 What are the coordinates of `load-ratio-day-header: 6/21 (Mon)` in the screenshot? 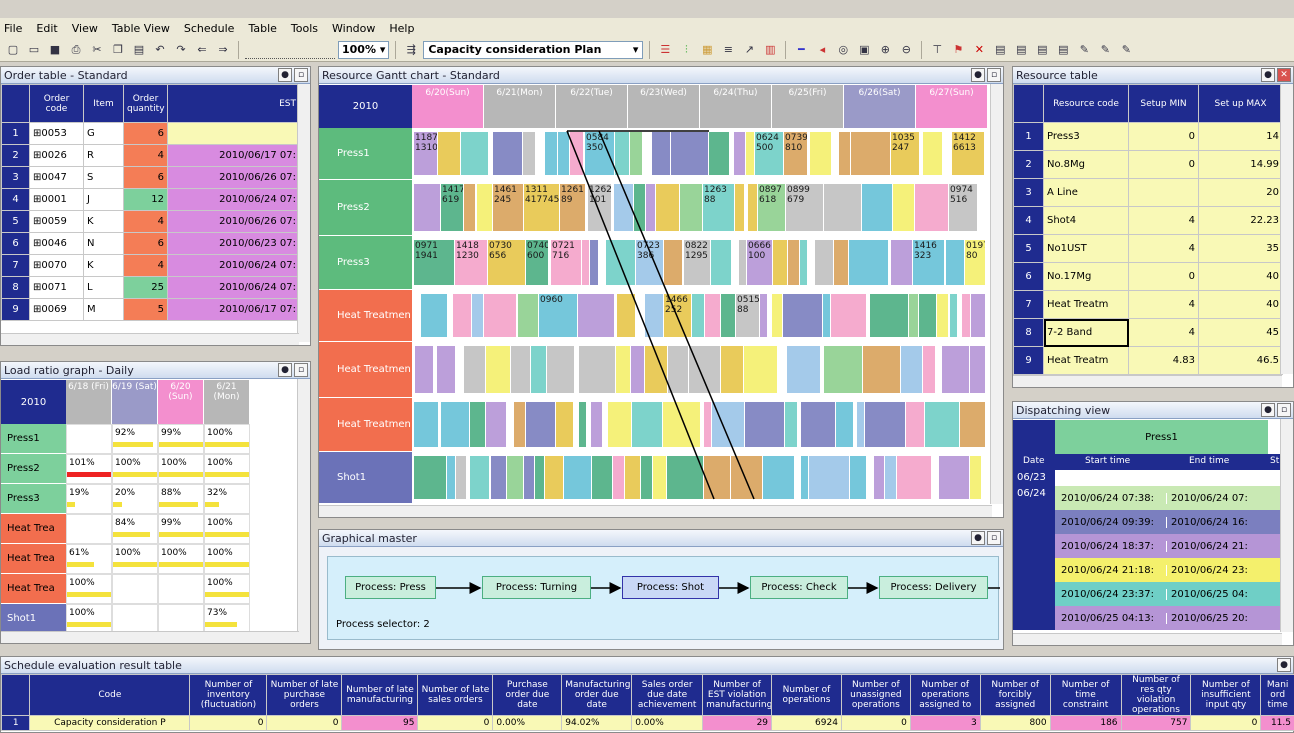 It's located at (227, 402).